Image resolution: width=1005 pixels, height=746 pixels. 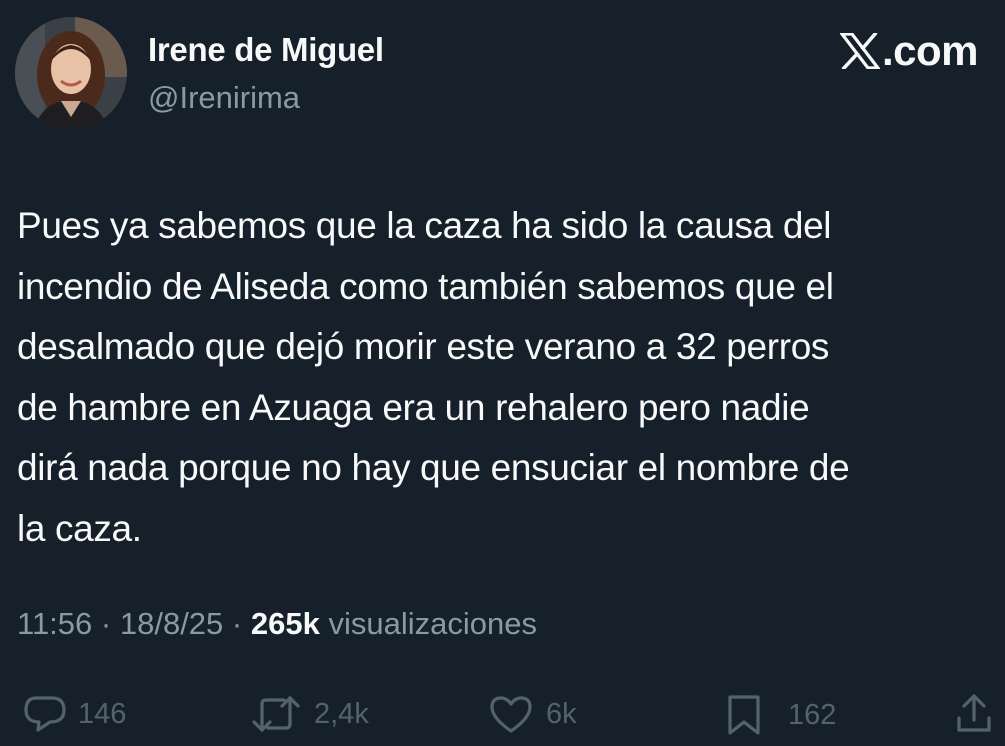 I want to click on avatar, so click(x=71, y=73).